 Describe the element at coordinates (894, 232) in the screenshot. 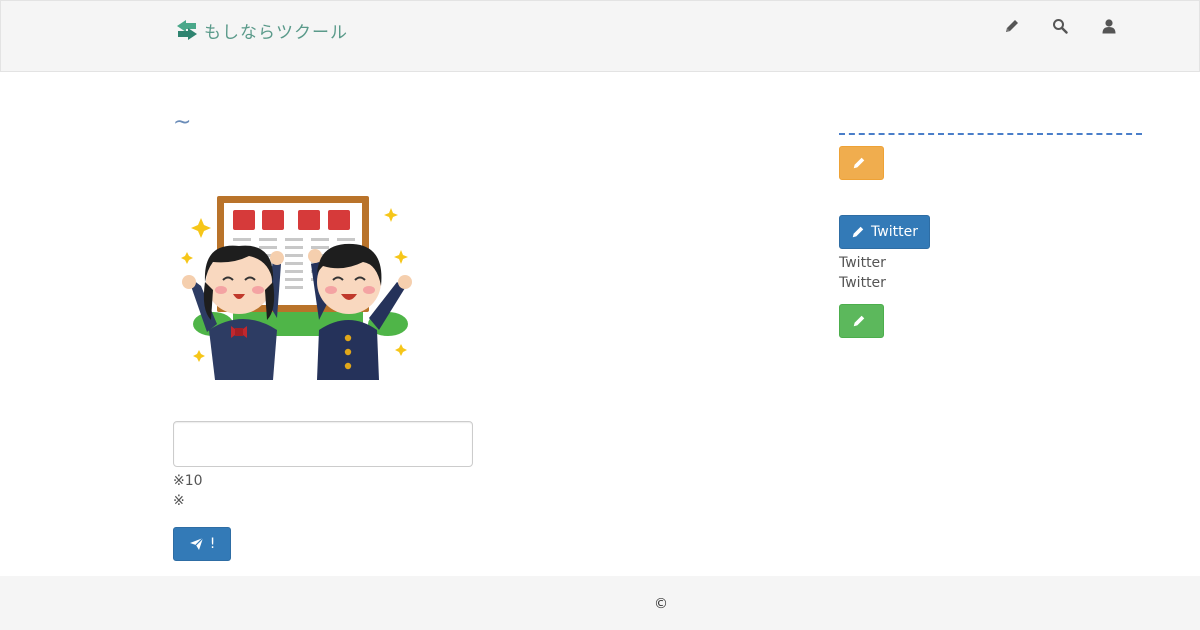

I see `twitter-button-label: Twitter` at that location.